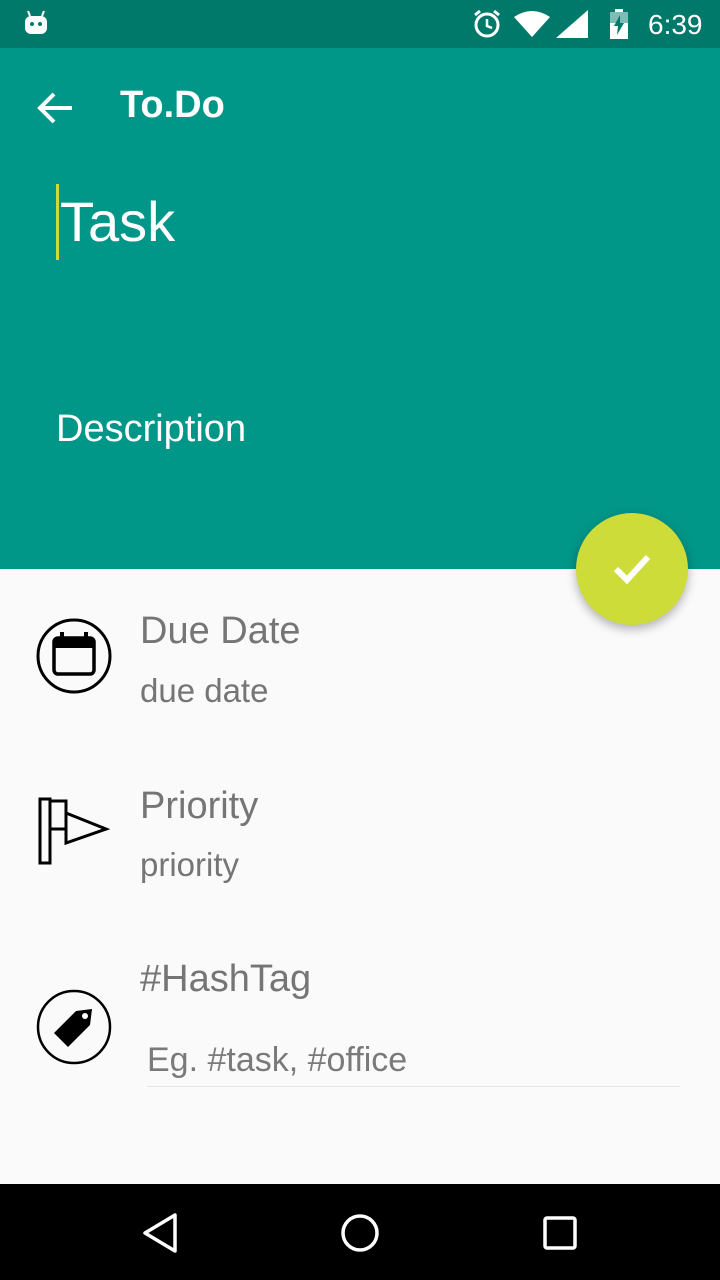 This screenshot has width=720, height=1280. I want to click on save-fab-button, so click(632, 569).